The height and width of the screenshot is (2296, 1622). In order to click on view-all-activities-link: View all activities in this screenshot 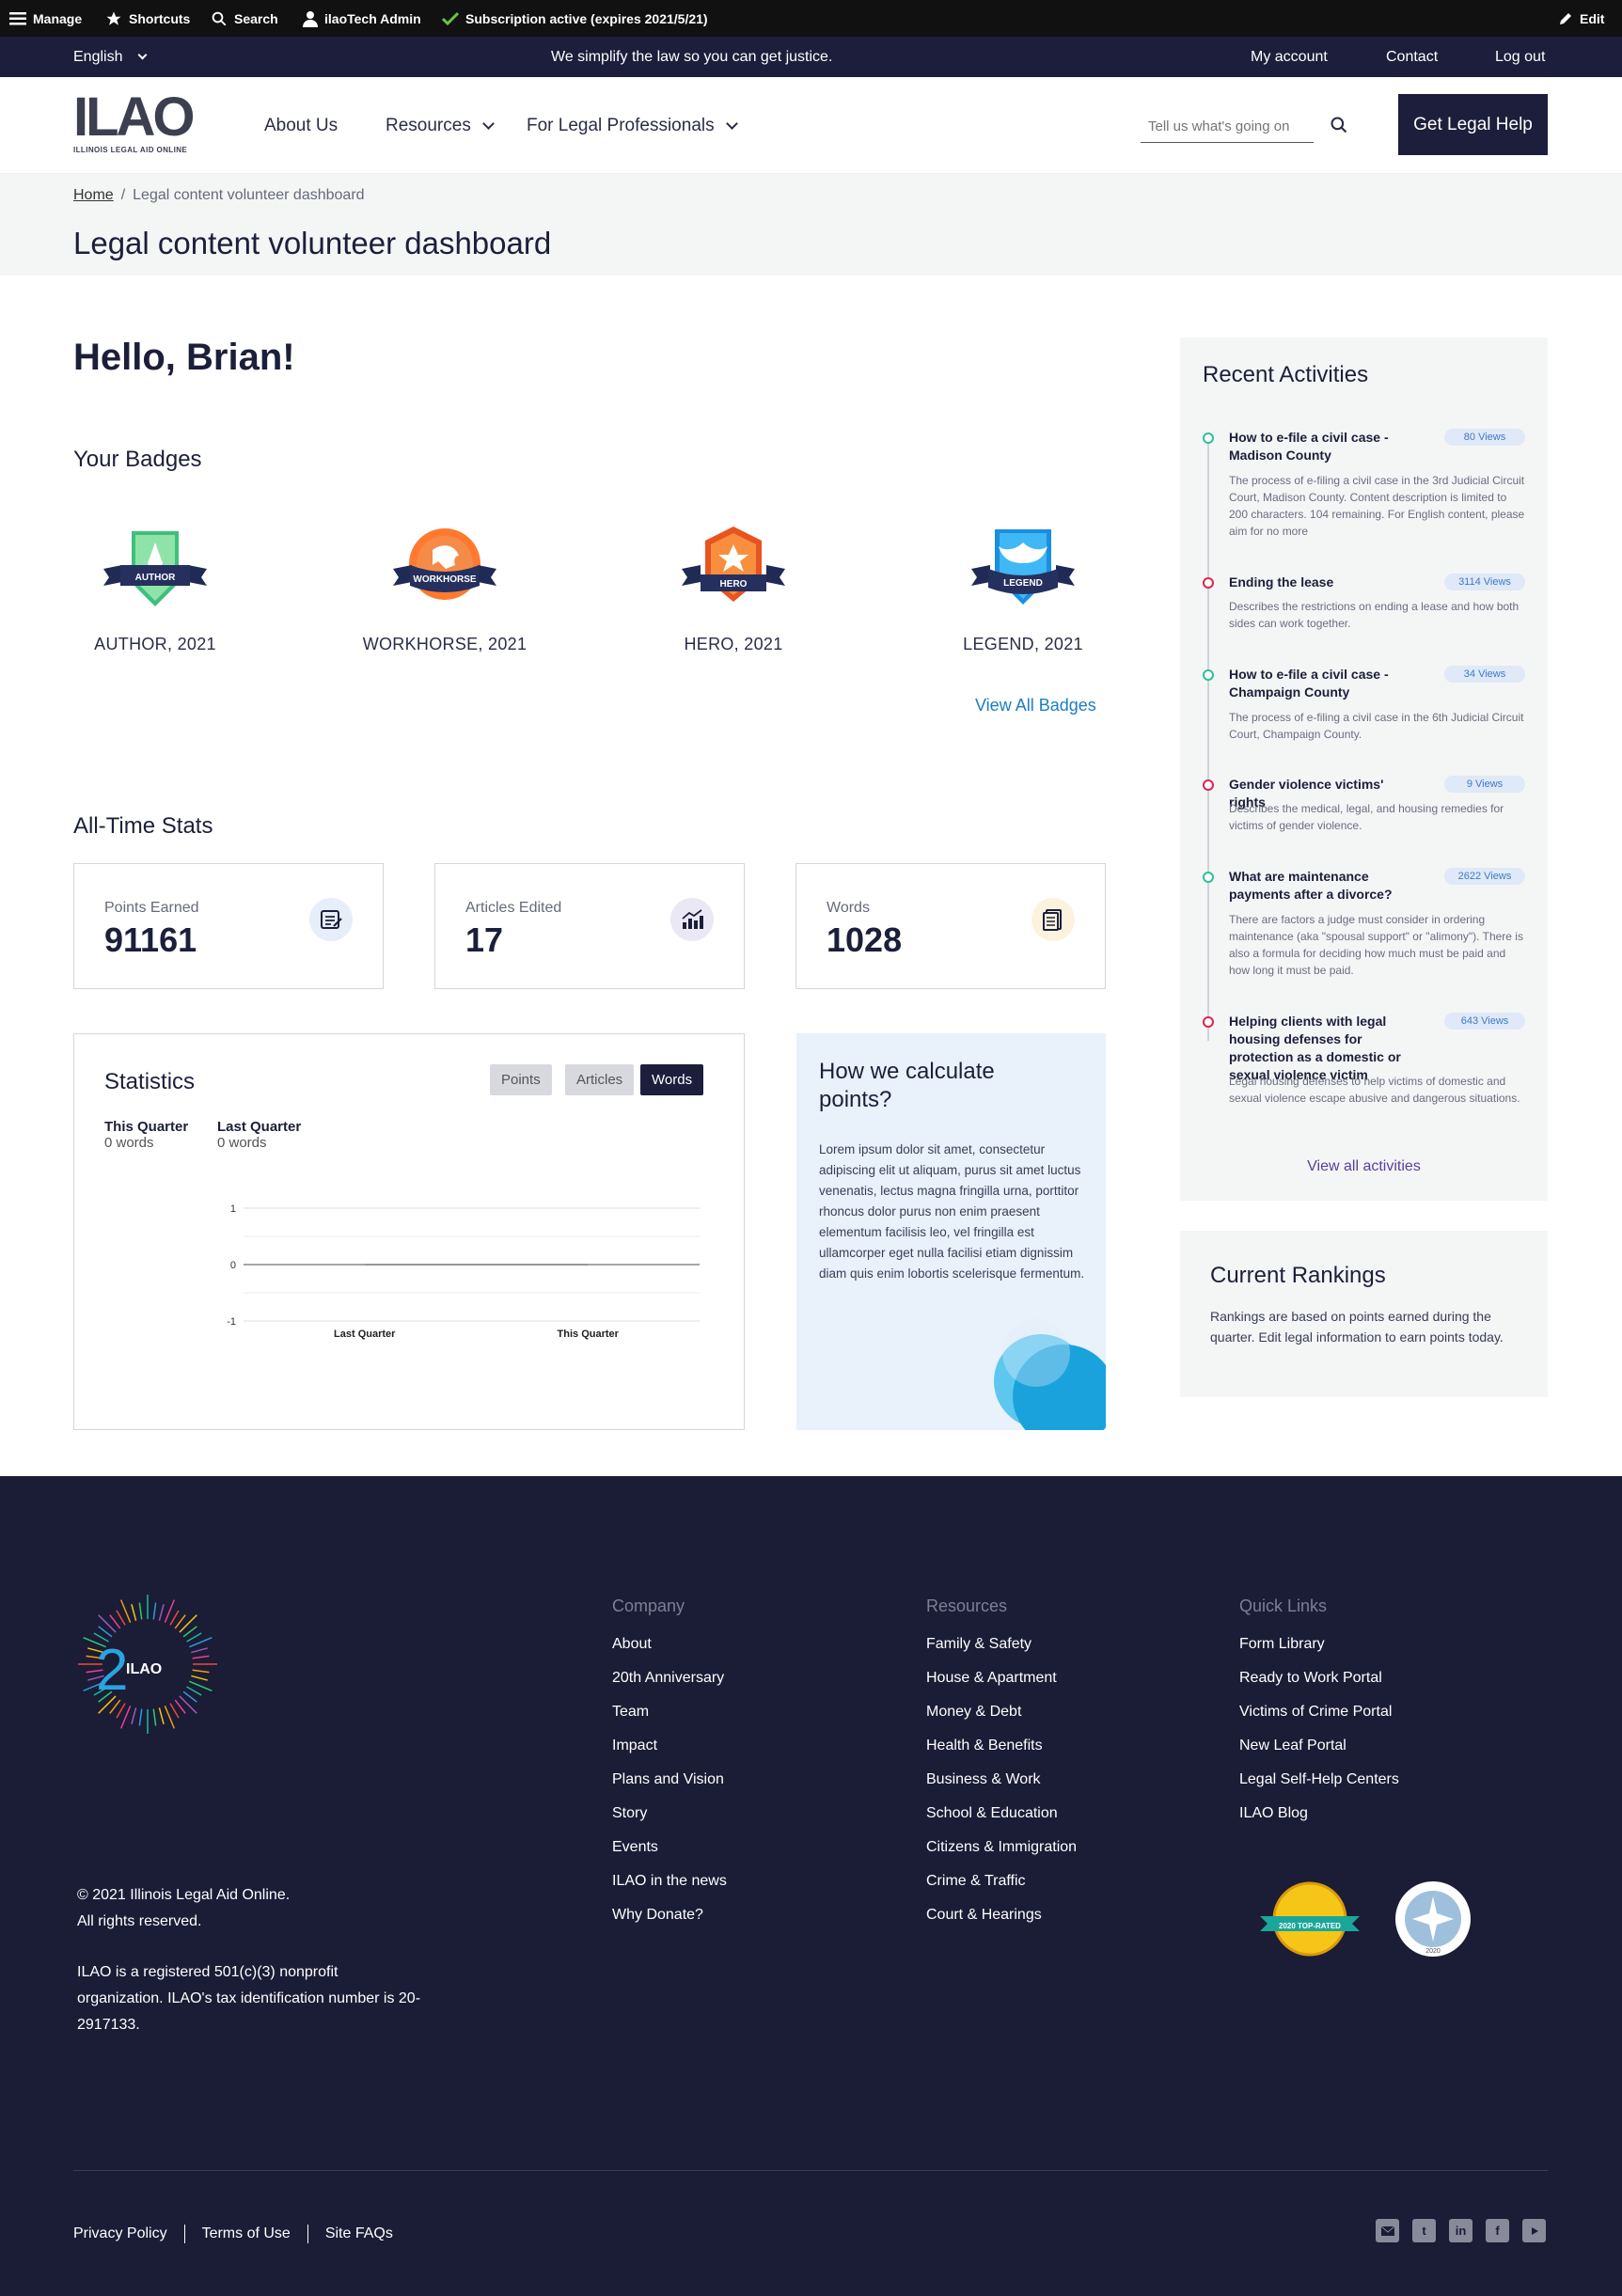, I will do `click(1364, 1166)`.